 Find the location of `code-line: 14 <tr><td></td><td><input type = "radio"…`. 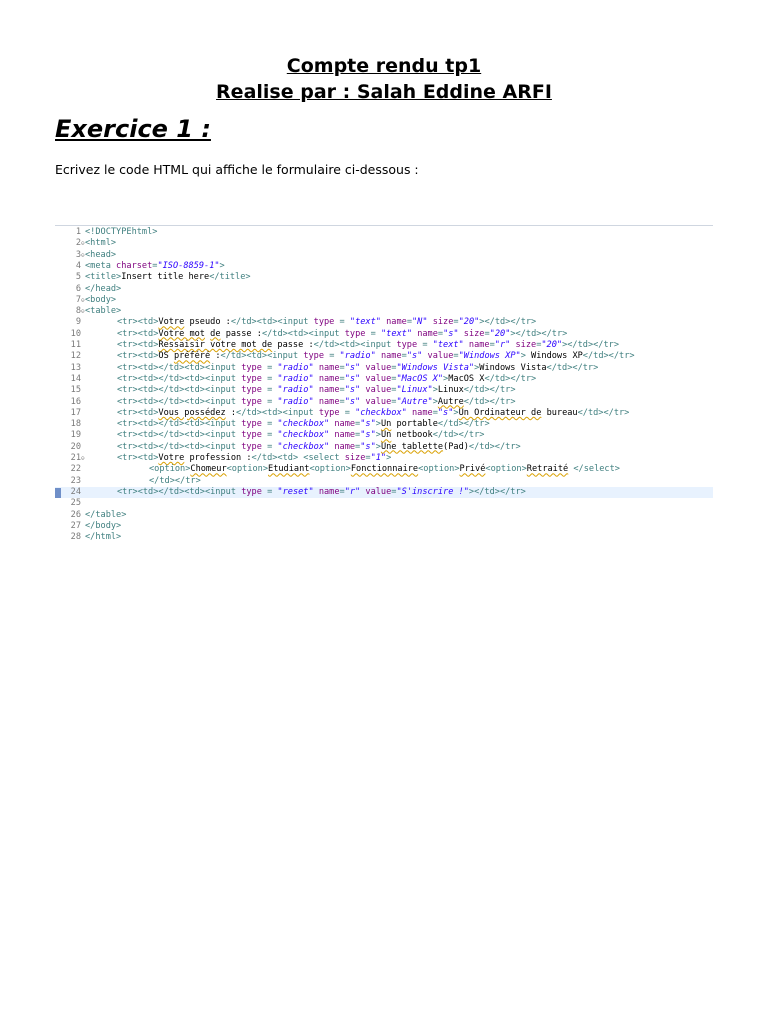

code-line: 14 <tr><td></td><td><input type = "radio"… is located at coordinates (384, 379).